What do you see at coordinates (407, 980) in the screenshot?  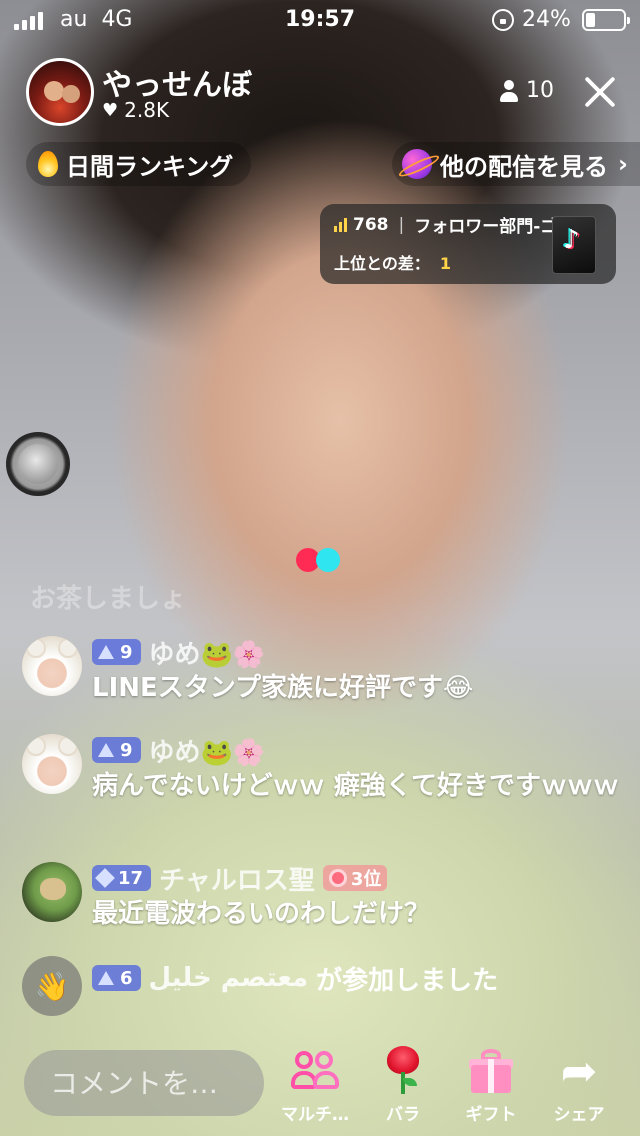 I see `join-text: が参加しました` at bounding box center [407, 980].